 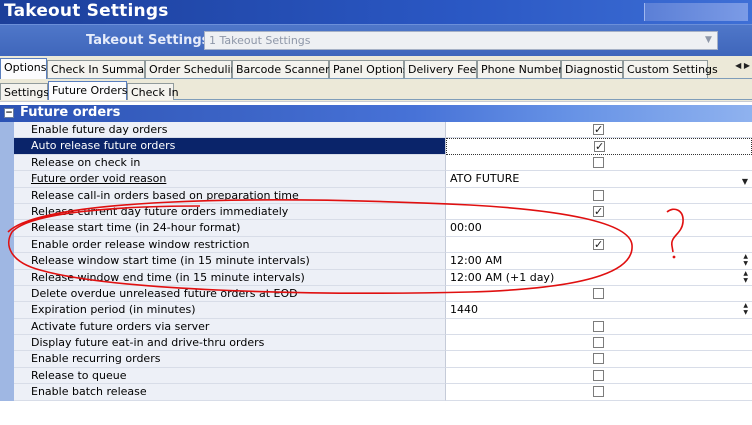 What do you see at coordinates (742, 65) in the screenshot?
I see `tab-scroll-arrows-icon: ◀ ▶` at bounding box center [742, 65].